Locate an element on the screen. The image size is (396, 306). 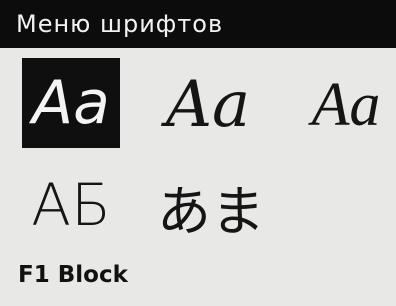
font-option-3: Aa is located at coordinates (346, 105).